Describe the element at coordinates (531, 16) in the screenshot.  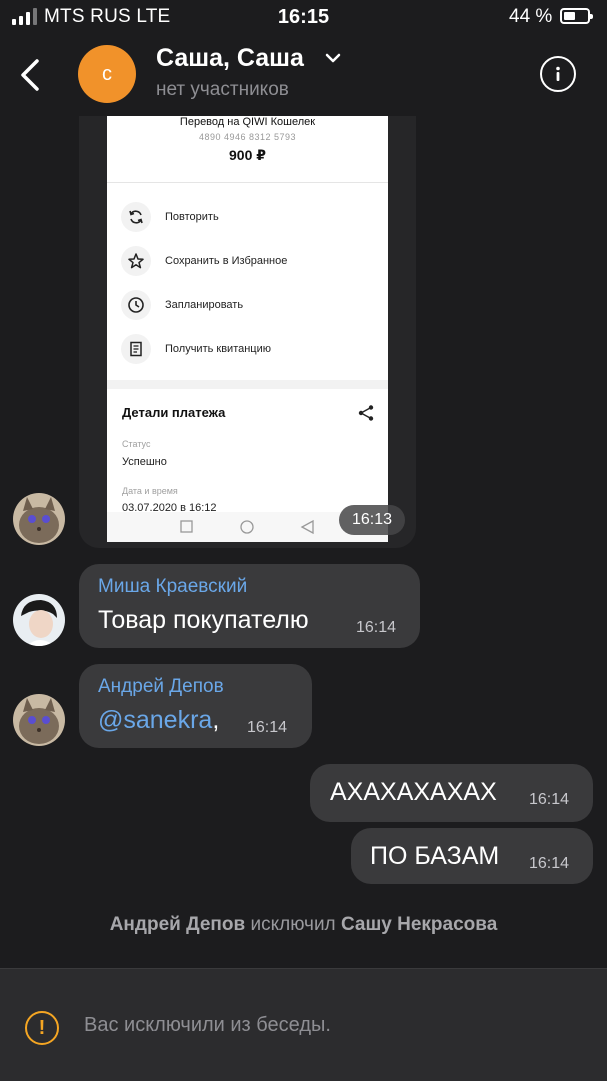
I see `battery-percent: 44 %` at that location.